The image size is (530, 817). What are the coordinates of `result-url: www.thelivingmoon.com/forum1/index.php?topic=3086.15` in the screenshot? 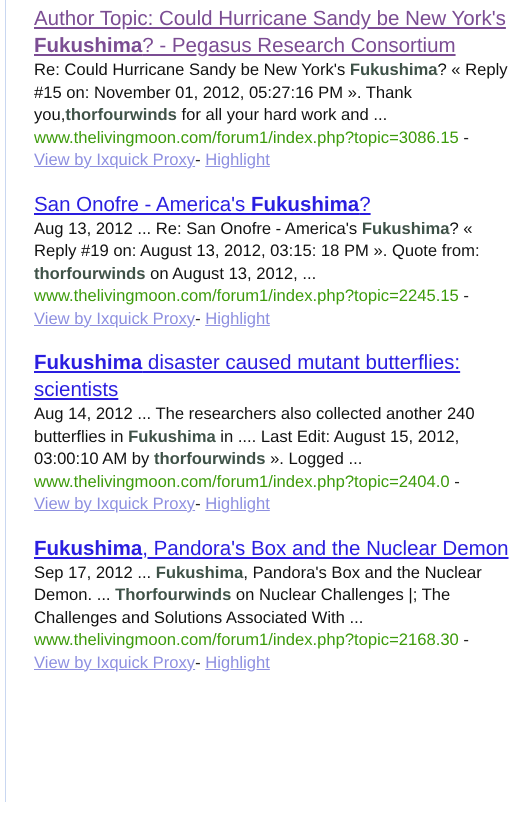 It's located at (246, 137).